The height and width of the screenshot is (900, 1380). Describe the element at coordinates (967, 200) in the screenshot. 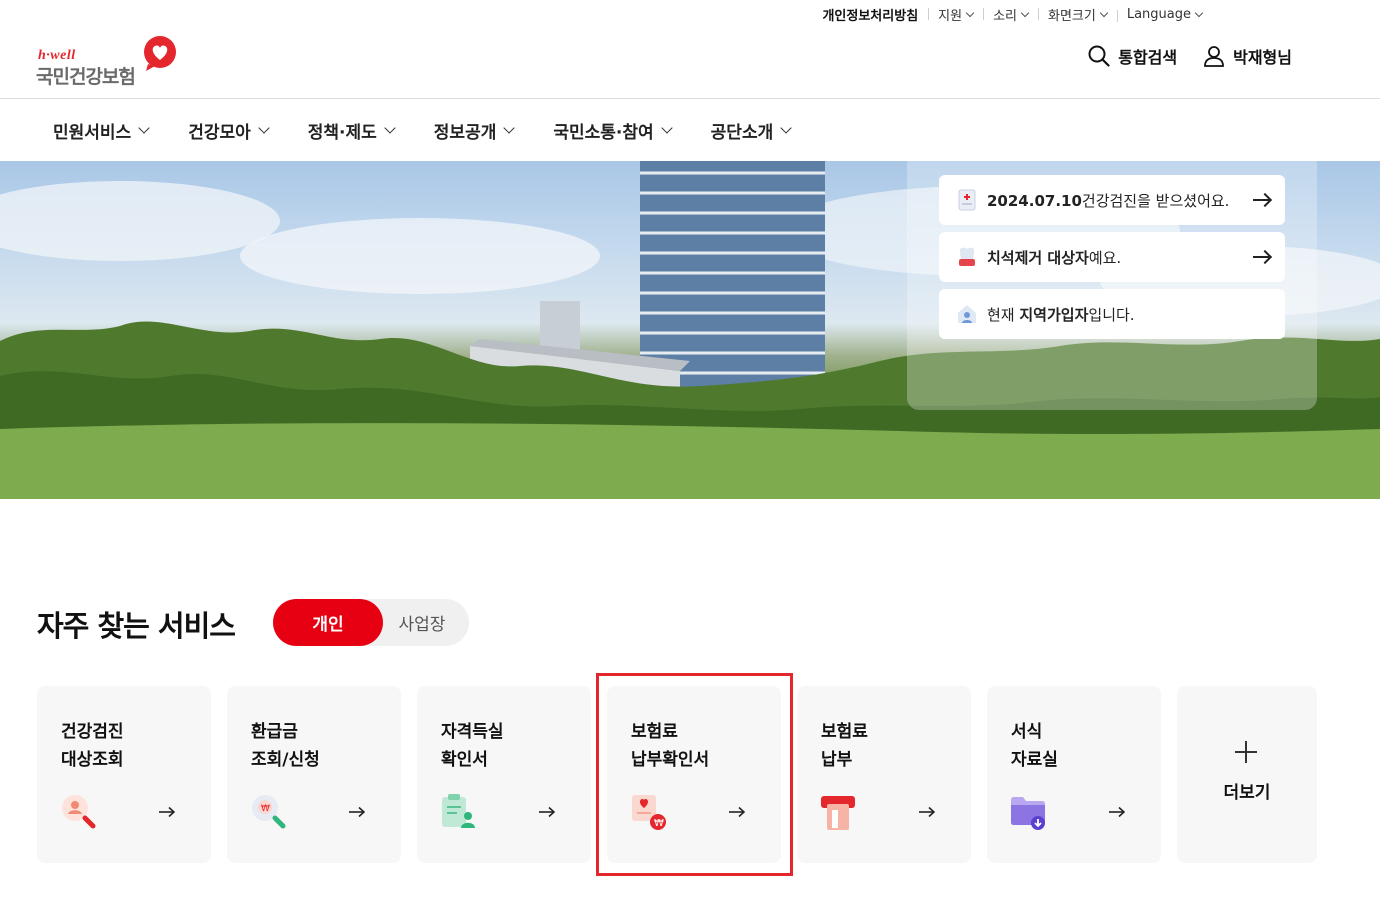

I see `checkup-document-icon` at that location.